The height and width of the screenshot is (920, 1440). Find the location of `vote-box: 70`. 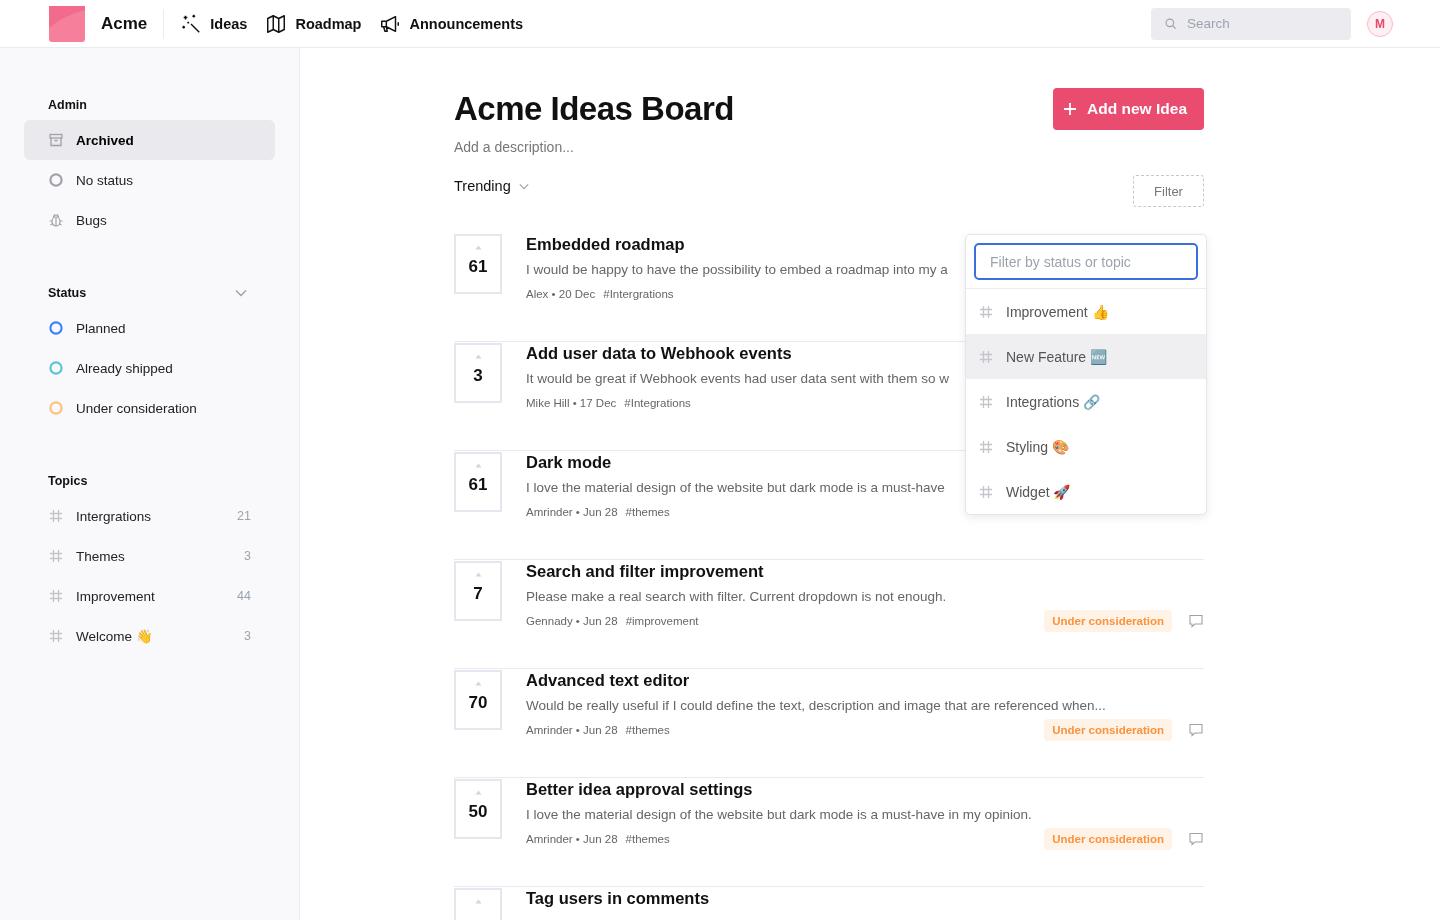

vote-box: 70 is located at coordinates (478, 700).